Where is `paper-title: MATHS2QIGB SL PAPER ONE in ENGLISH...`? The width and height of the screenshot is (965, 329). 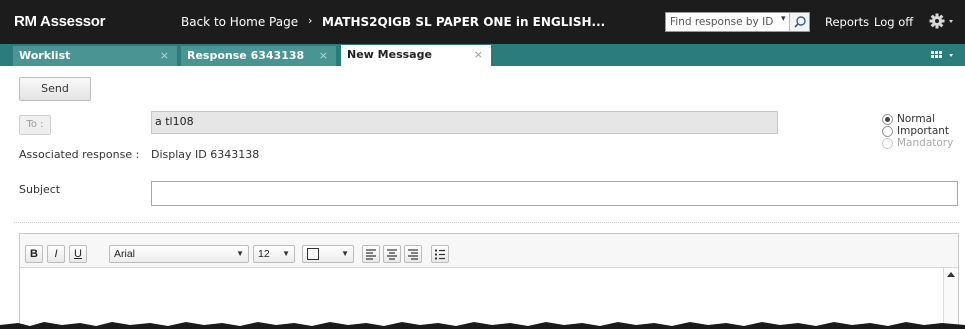 paper-title: MATHS2QIGB SL PAPER ONE in ENGLISH... is located at coordinates (463, 22).